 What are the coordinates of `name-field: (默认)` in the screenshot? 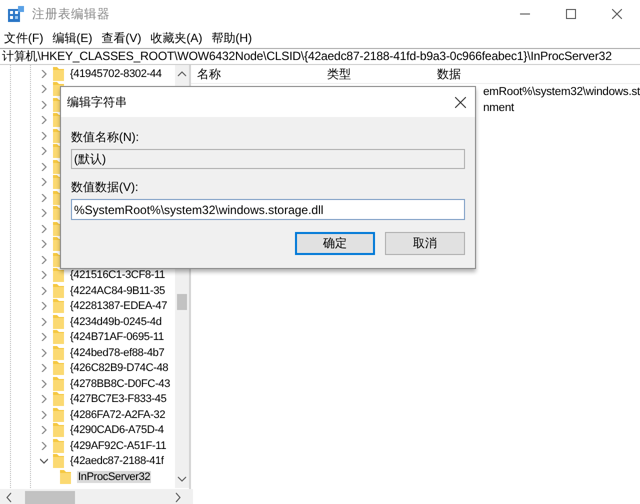 It's located at (268, 159).